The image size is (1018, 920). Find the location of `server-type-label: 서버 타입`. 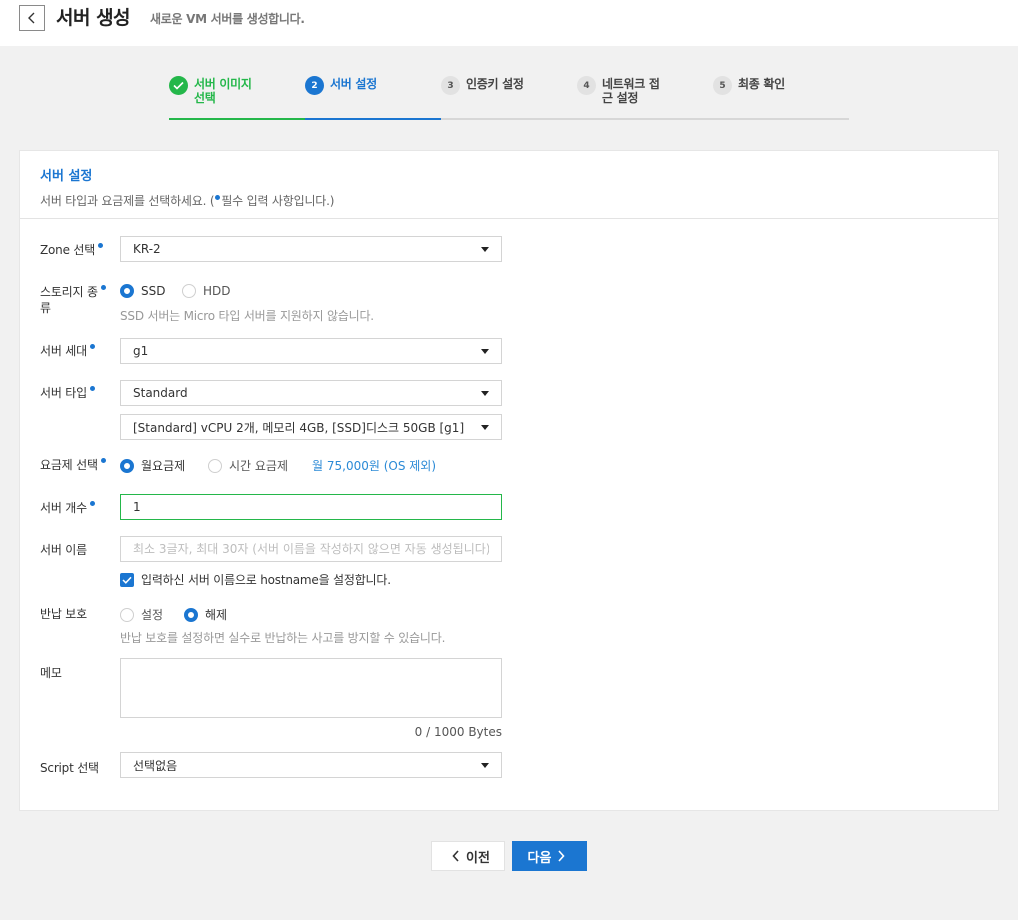

server-type-label: 서버 타입 is located at coordinates (68, 393).